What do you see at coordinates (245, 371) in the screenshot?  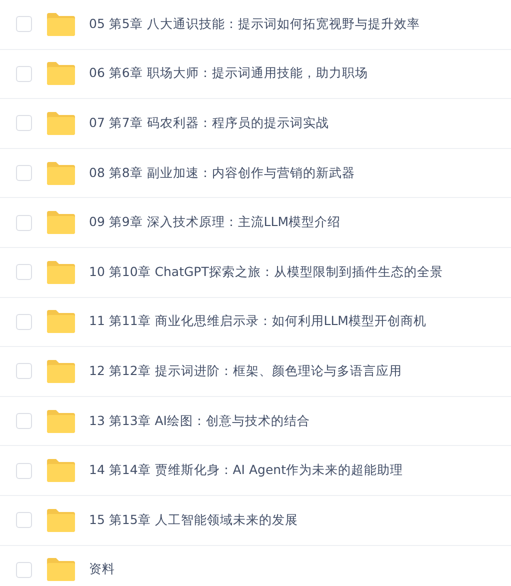 I see `folder-name: 12 第12章 提示词进阶：框架、颜色理论与多语言应用` at bounding box center [245, 371].